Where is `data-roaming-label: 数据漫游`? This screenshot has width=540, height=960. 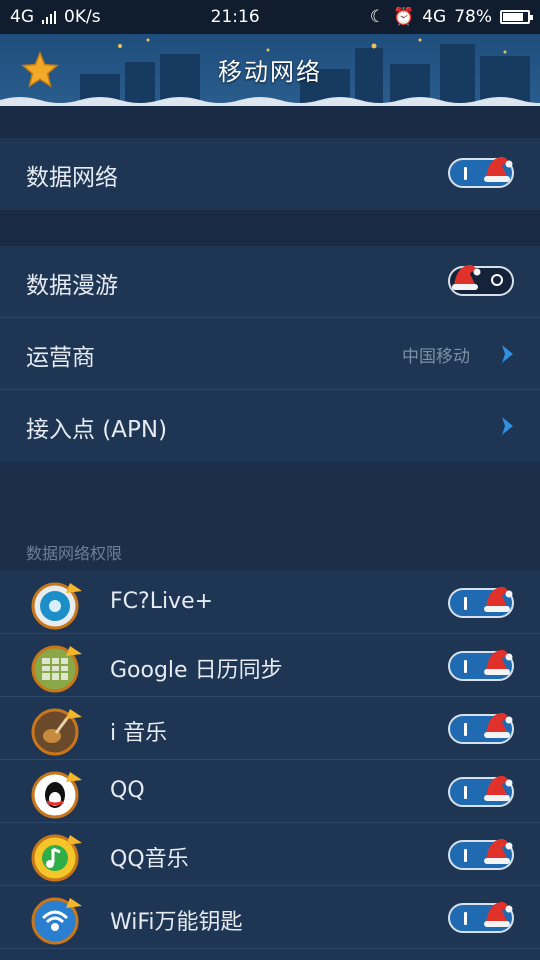 data-roaming-label: 数据漫游 is located at coordinates (72, 286).